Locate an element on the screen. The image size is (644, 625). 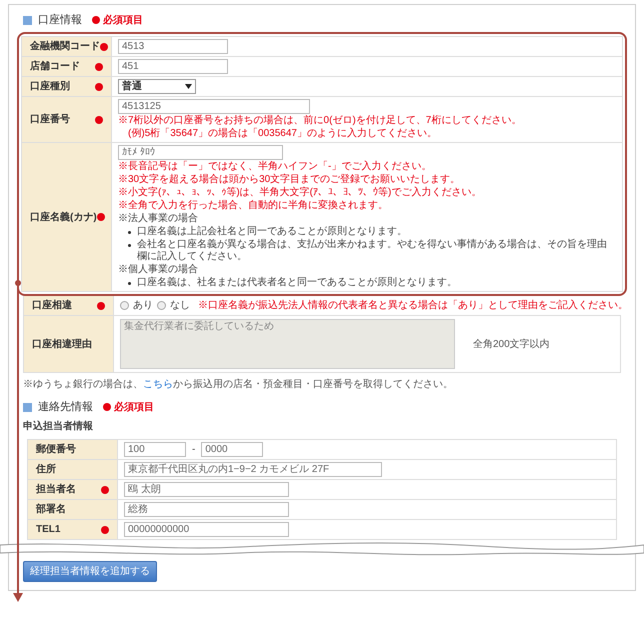
input-field: 4513125 is located at coordinates (214, 106).